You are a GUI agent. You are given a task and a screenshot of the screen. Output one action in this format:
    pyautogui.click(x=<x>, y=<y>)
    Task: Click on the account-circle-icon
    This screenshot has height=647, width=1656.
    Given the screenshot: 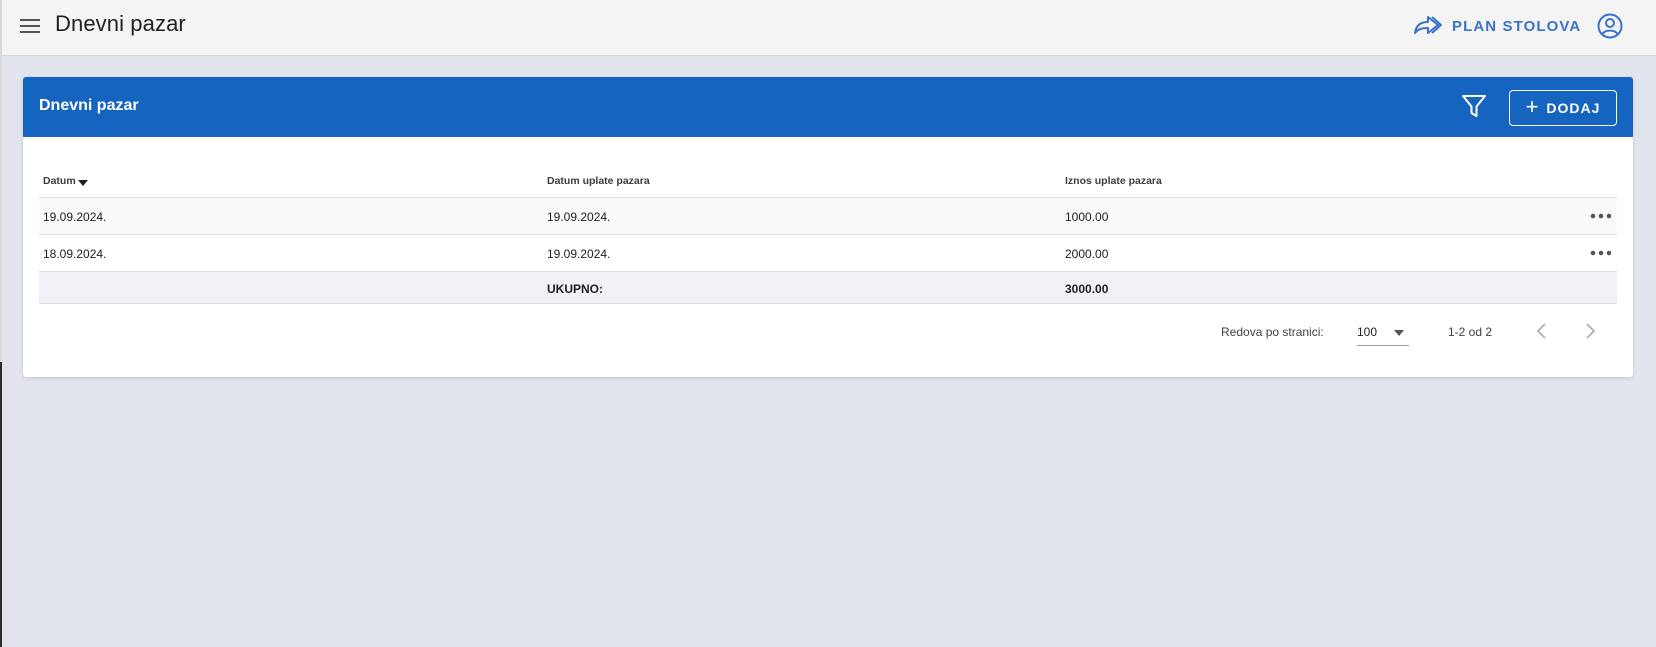 What is the action you would take?
    pyautogui.click(x=1610, y=26)
    